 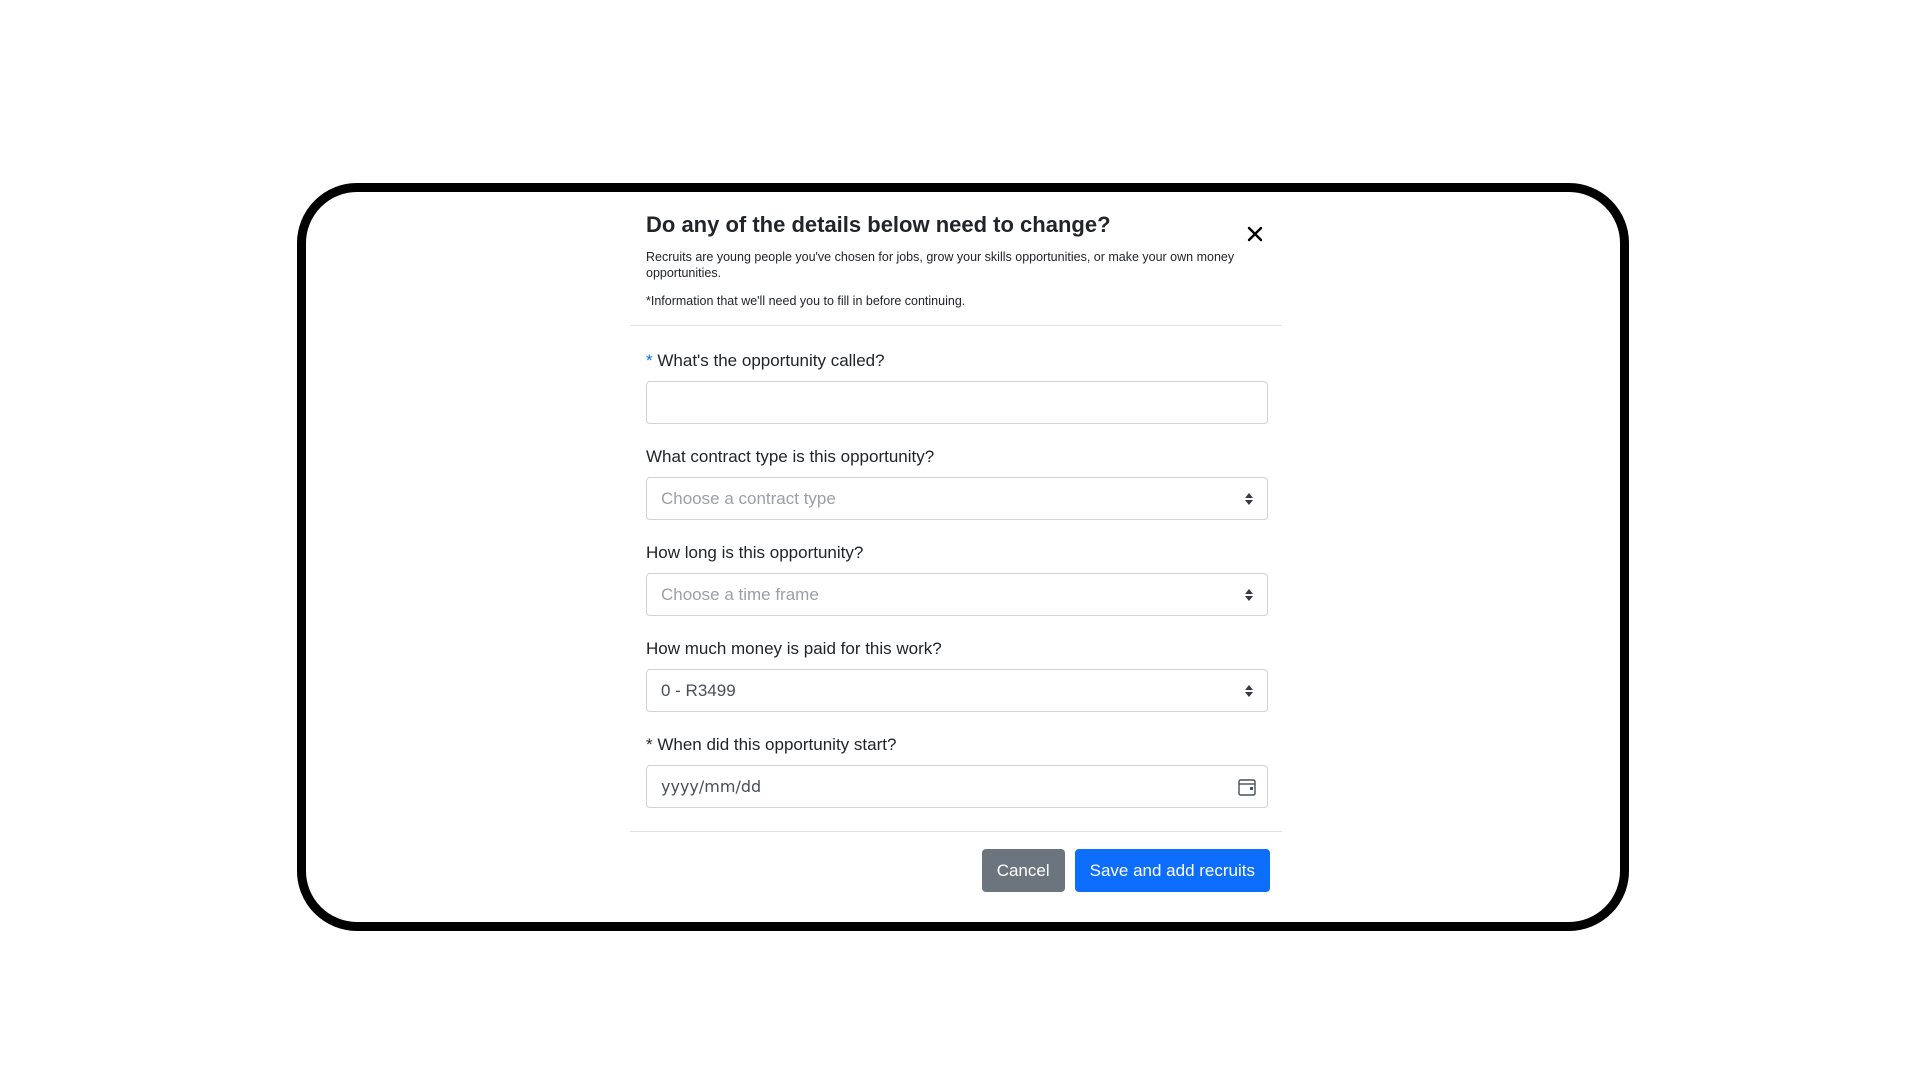 What do you see at coordinates (1023, 870) in the screenshot?
I see `cancel-button: Cancel` at bounding box center [1023, 870].